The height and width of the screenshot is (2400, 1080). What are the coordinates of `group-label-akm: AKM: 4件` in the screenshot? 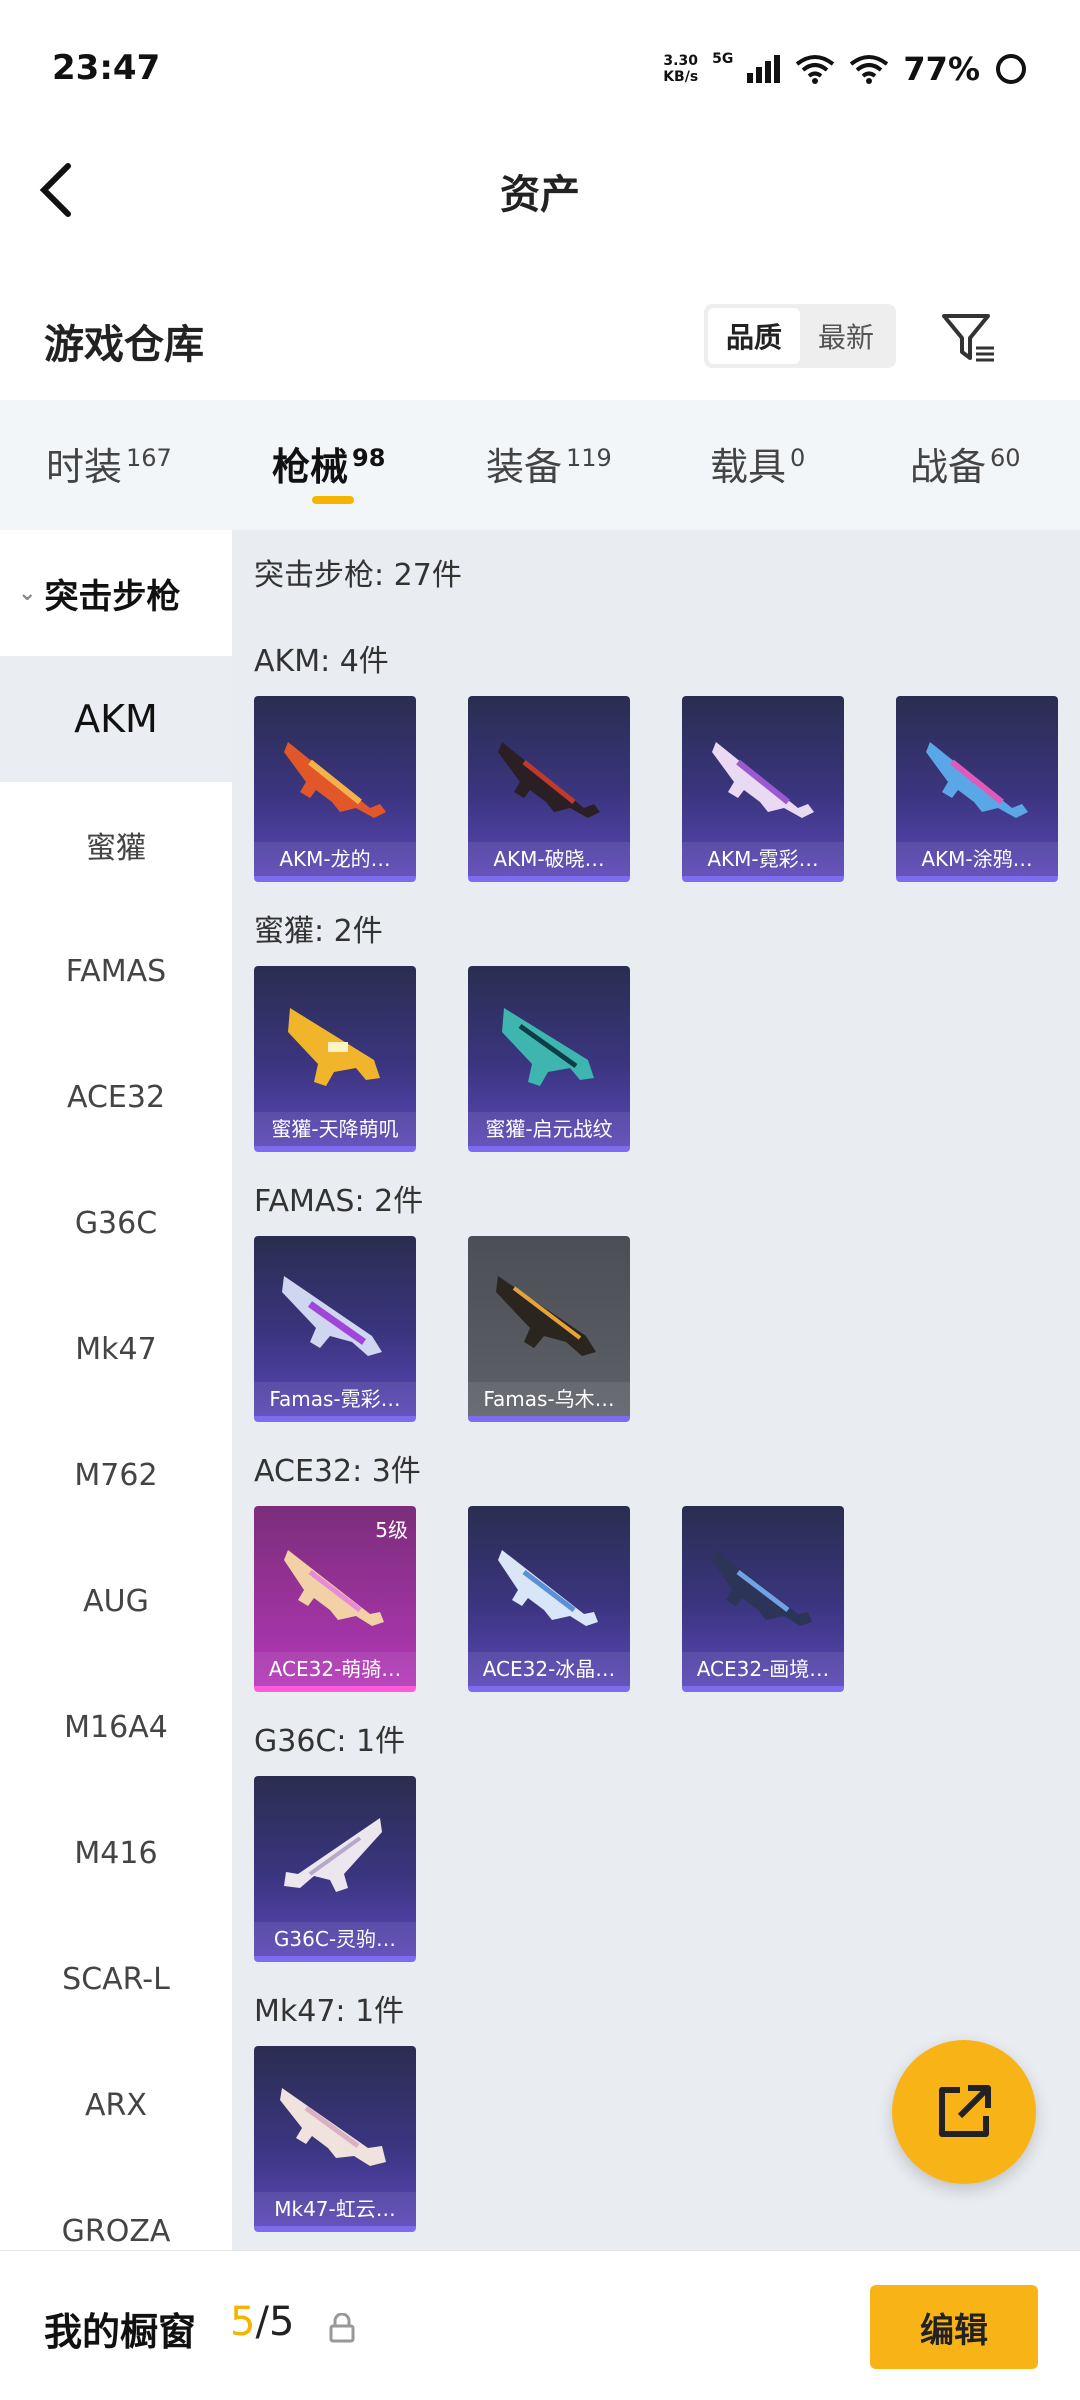 It's located at (321, 661).